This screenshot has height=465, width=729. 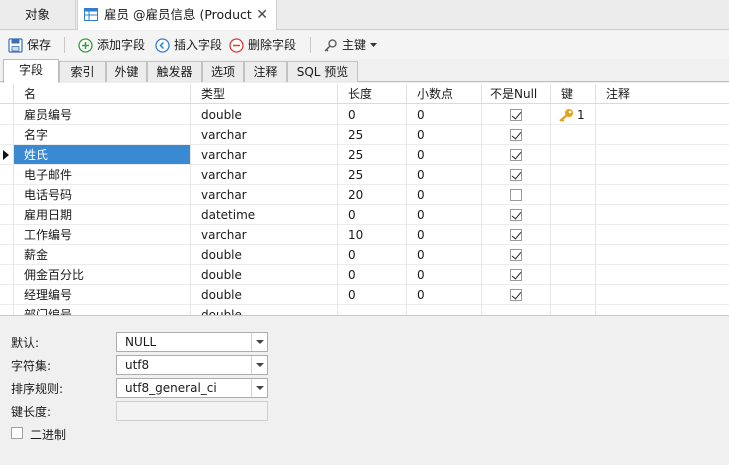 I want to click on table-row: 雇用日期 datetime 0 0, so click(x=364, y=215).